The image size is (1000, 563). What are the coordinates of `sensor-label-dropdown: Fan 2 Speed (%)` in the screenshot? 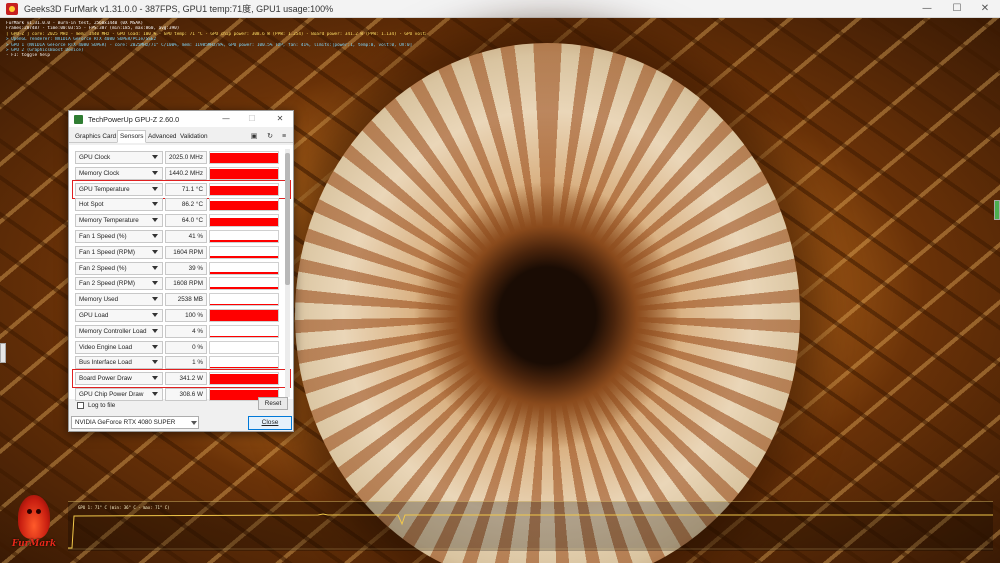 It's located at (119, 268).